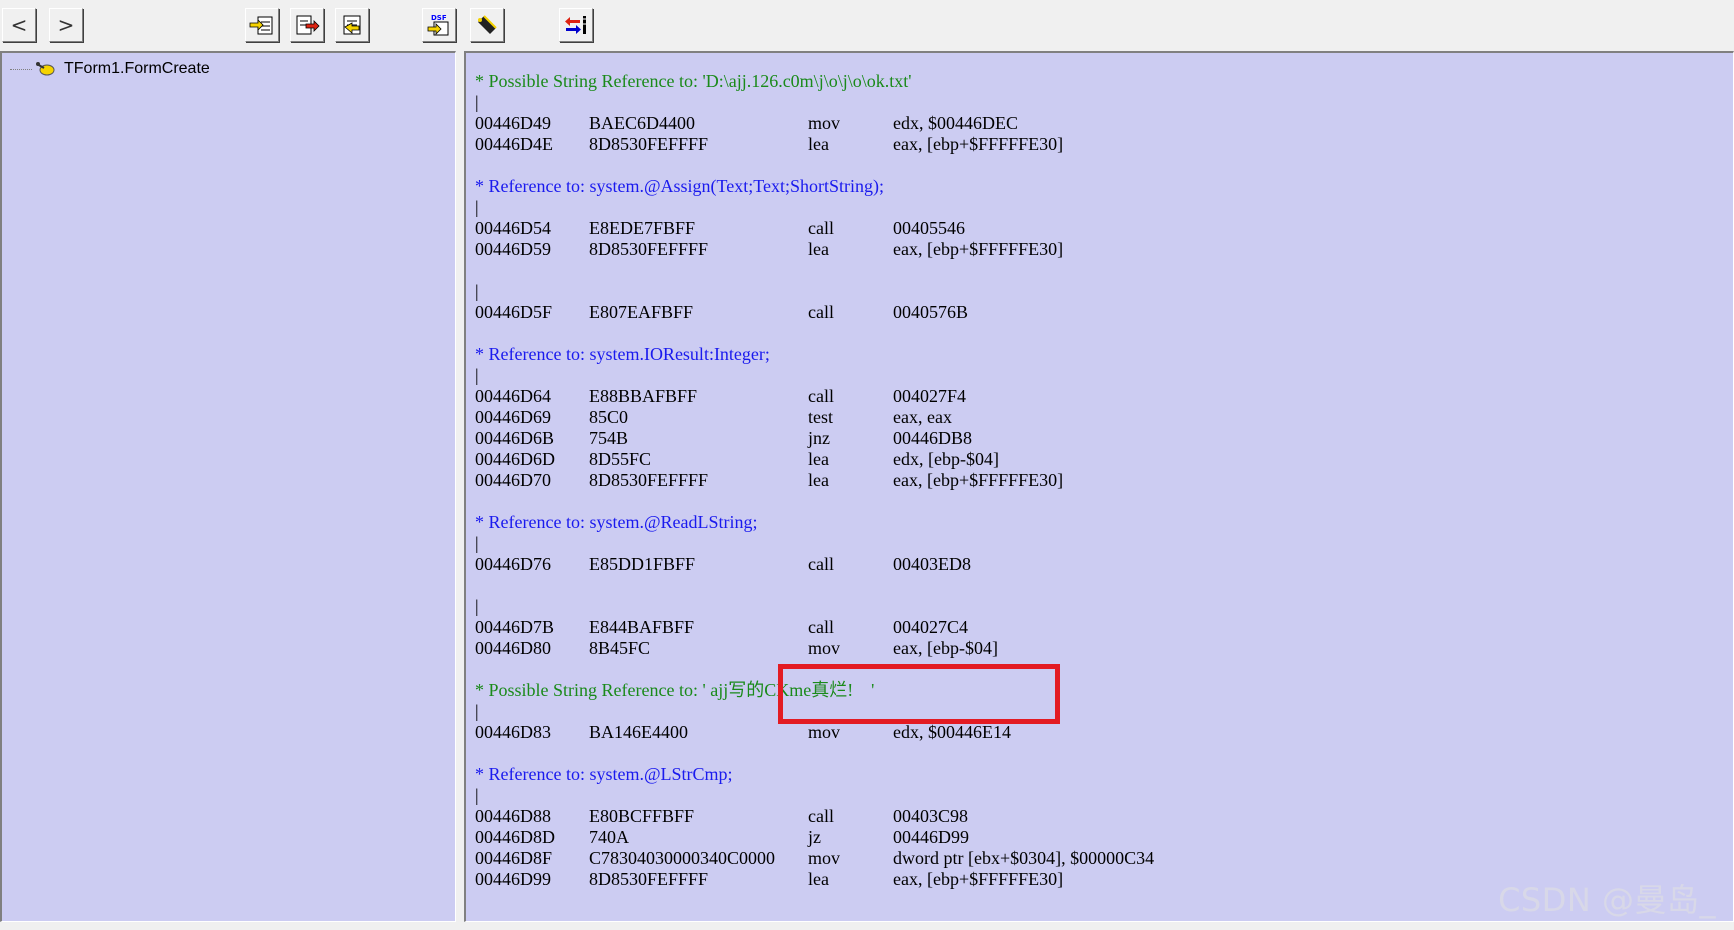 This screenshot has width=1734, height=930. What do you see at coordinates (609, 438) in the screenshot?
I see `opcode-bytes: 754B` at bounding box center [609, 438].